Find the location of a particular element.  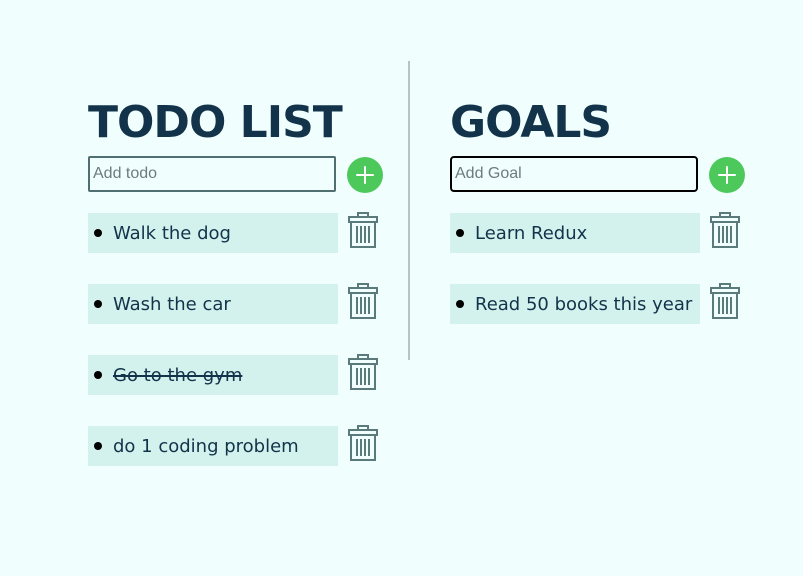

todo-item-toggle: Go to the gym is located at coordinates (213, 375).